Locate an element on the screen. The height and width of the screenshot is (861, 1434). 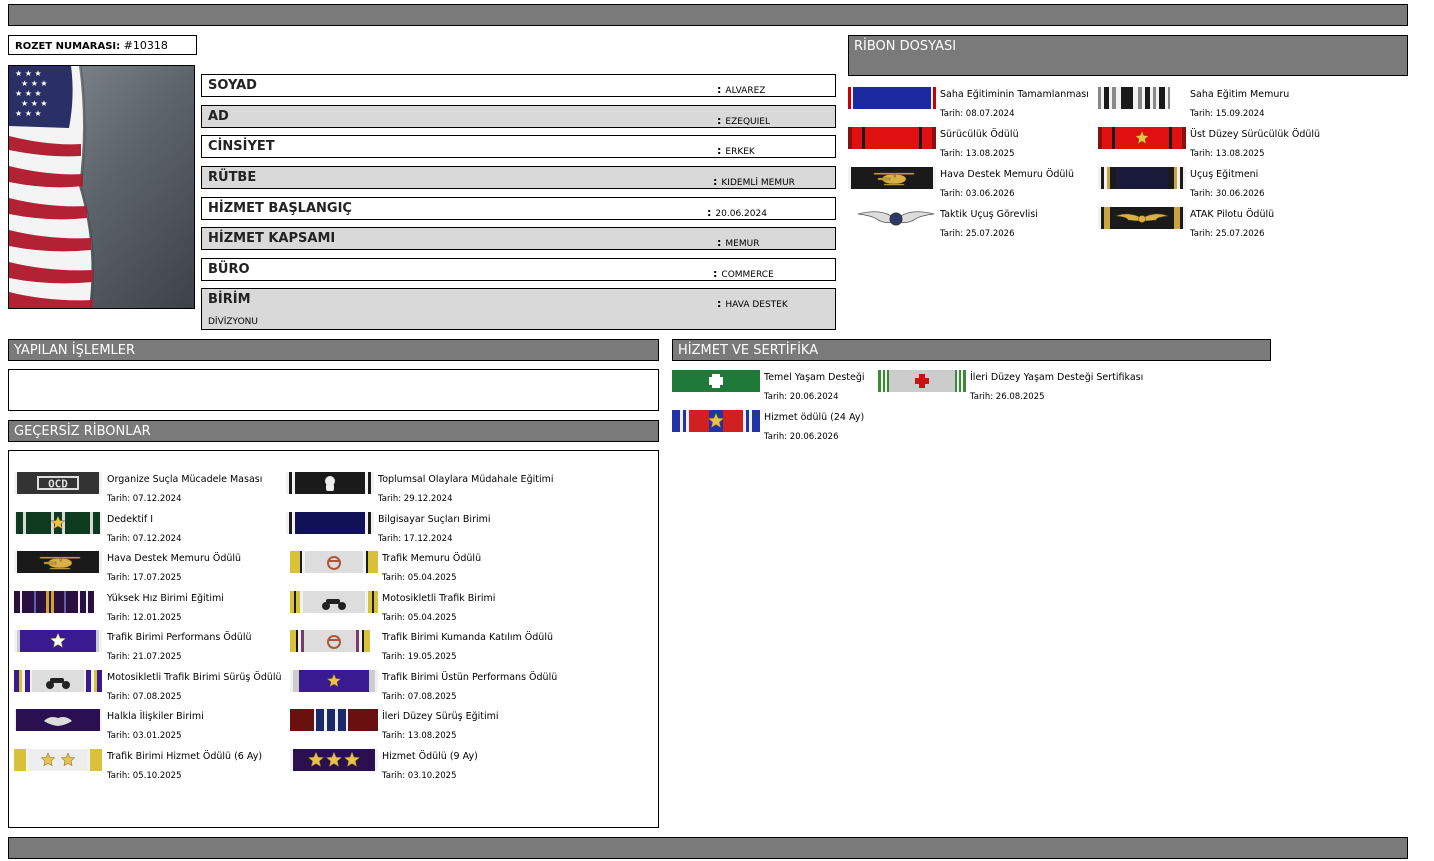
ribbon-entry: Hizmet Ödülü (9 Ay) Tarih: 03.10.2025 is located at coordinates (430, 767).